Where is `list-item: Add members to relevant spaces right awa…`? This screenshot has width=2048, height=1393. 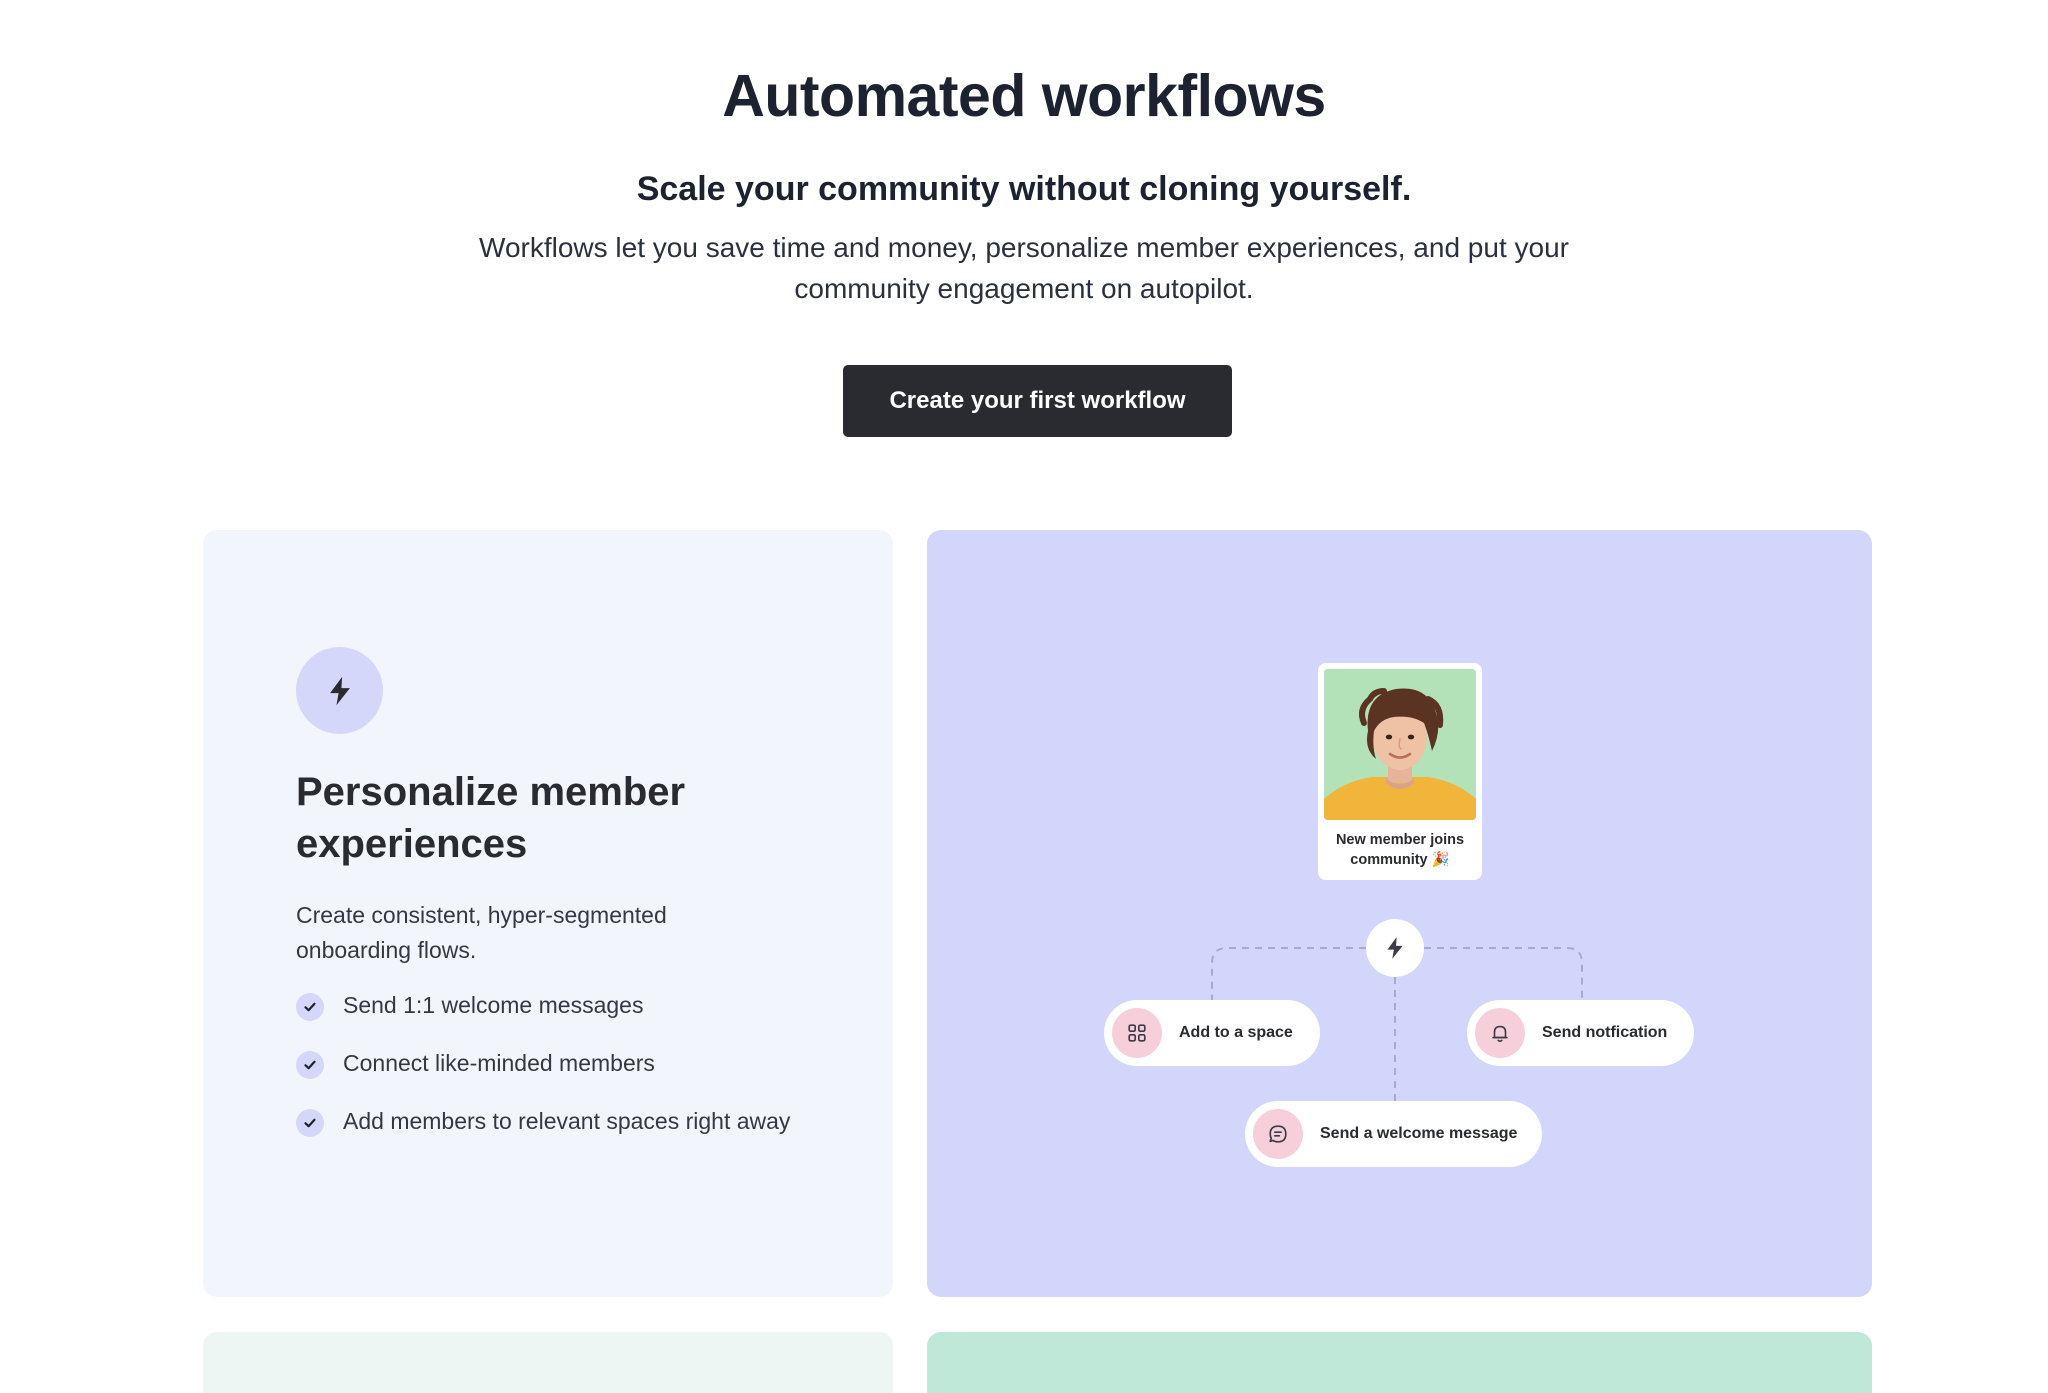
list-item: Add members to relevant spaces right awa… is located at coordinates (556, 1121).